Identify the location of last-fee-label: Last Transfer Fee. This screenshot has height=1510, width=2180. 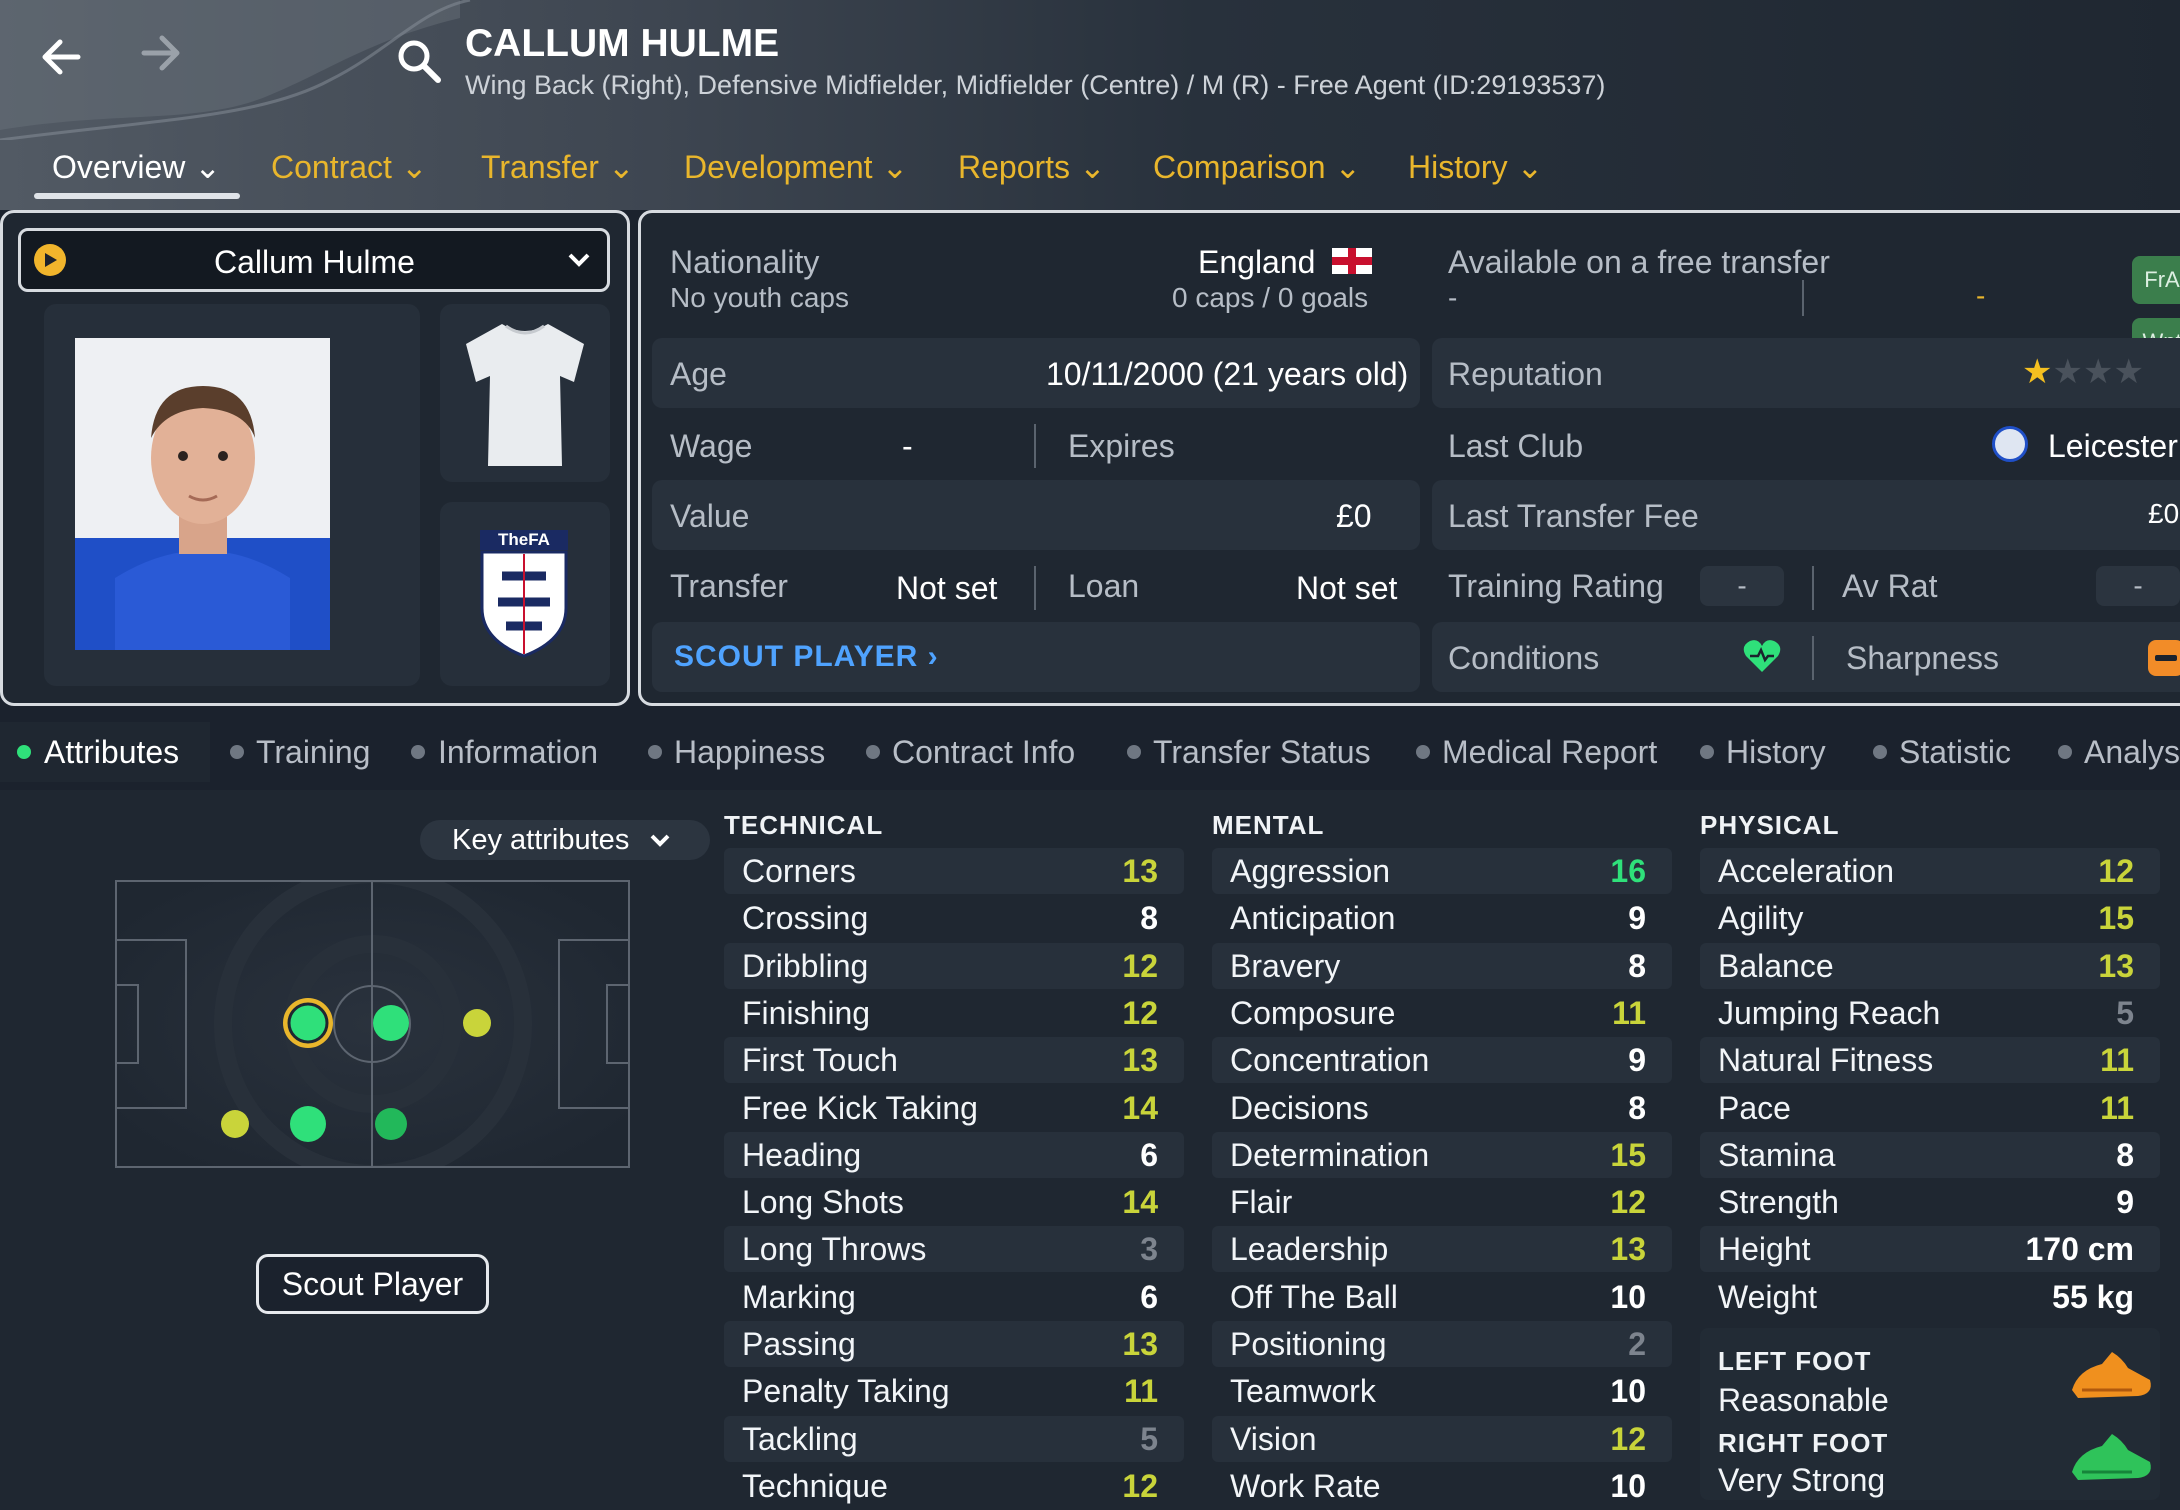
(1573, 516).